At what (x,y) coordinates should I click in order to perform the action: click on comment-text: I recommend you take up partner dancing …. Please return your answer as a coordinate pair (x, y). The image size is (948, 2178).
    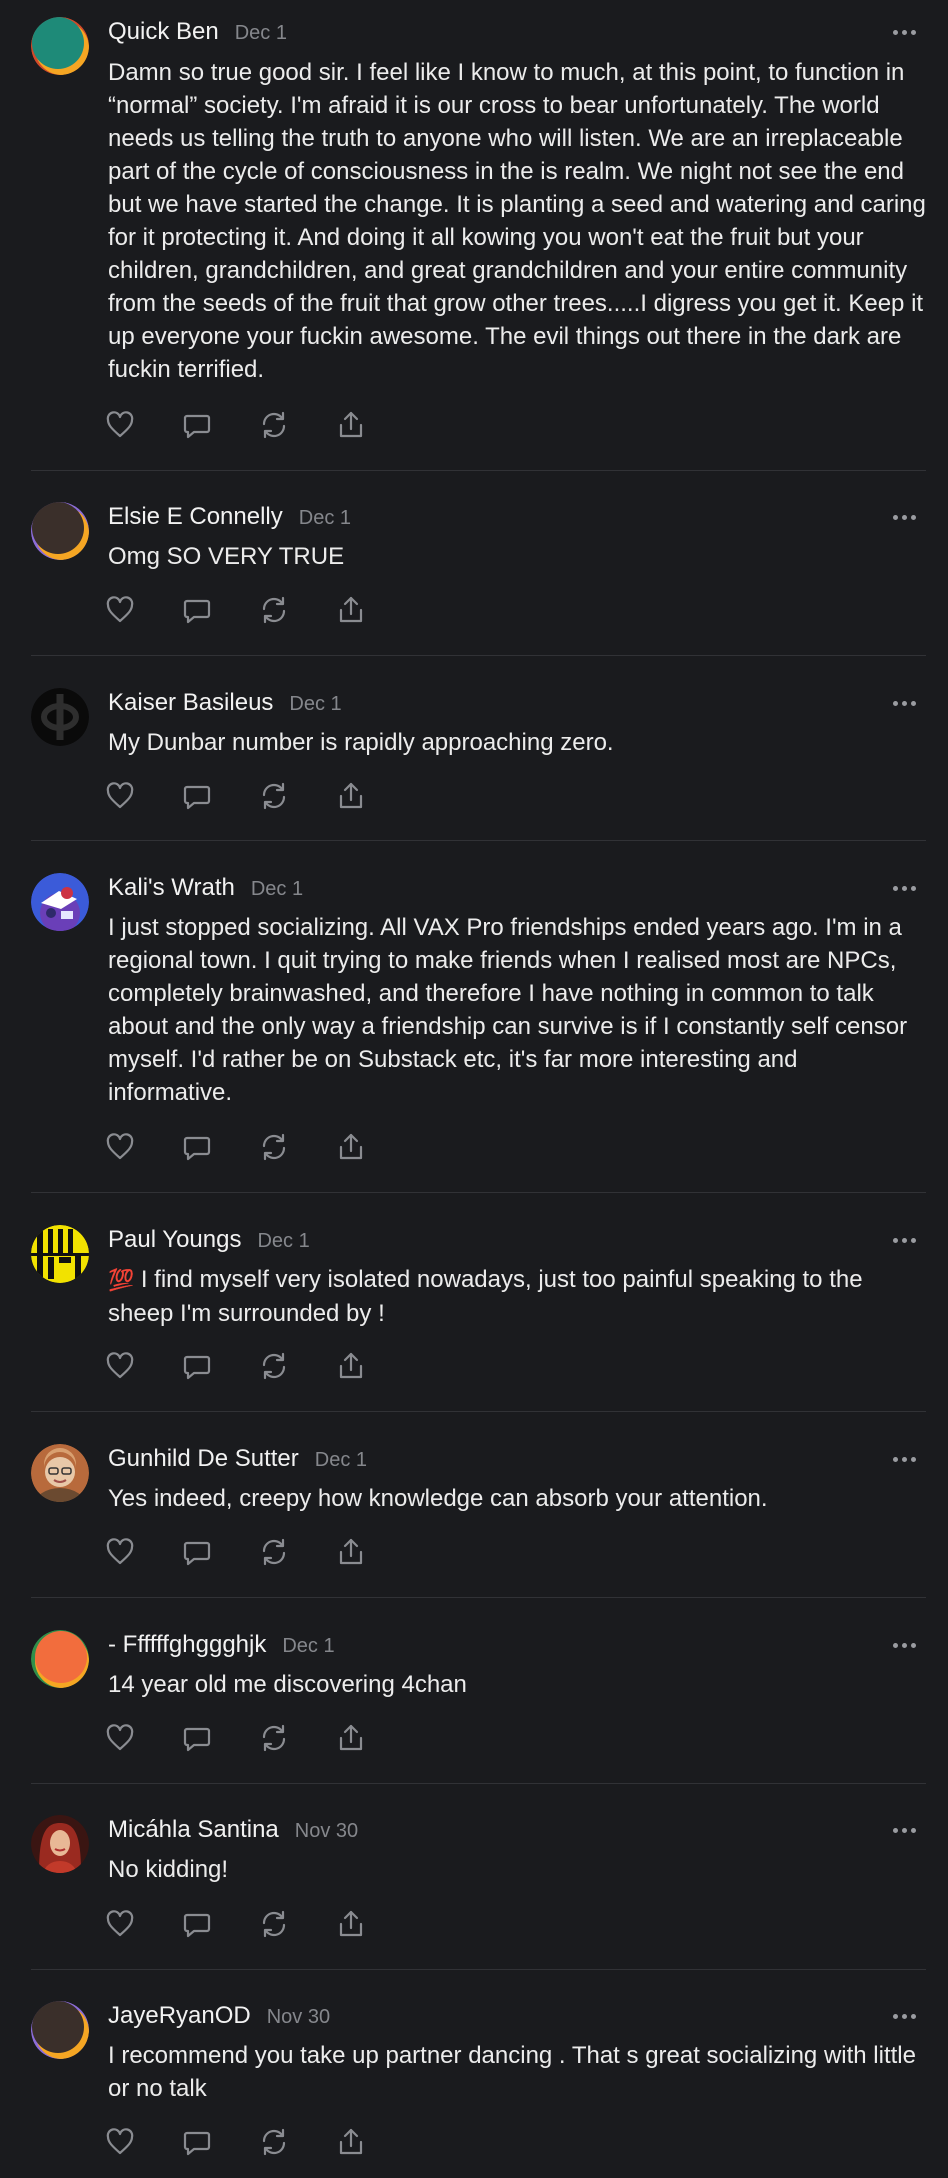
    Looking at the image, I should click on (512, 2072).